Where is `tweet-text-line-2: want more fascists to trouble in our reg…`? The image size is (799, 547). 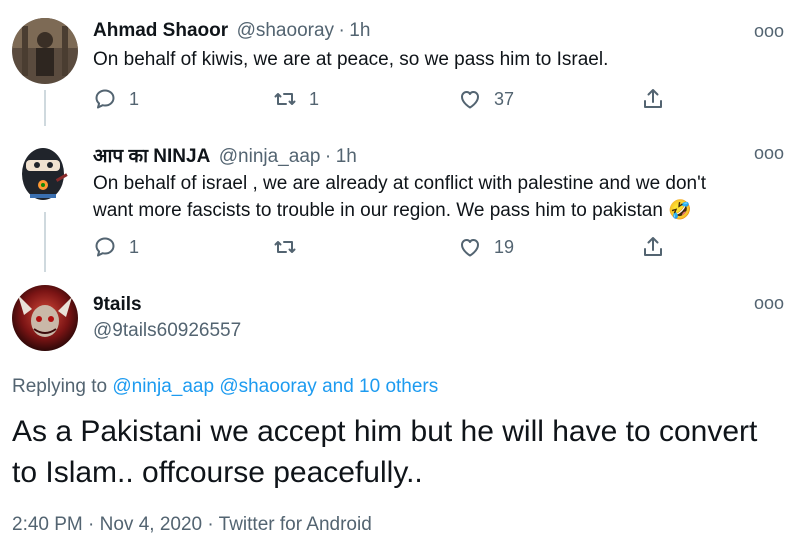 tweet-text-line-2: want more fascists to trouble in our reg… is located at coordinates (392, 211).